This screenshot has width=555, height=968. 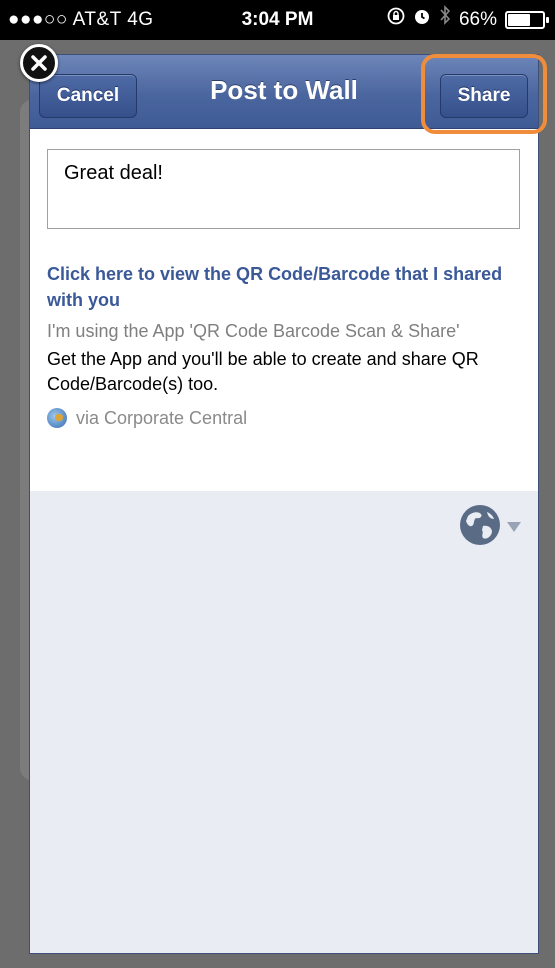 I want to click on status-icons: 66%, so click(x=468, y=20).